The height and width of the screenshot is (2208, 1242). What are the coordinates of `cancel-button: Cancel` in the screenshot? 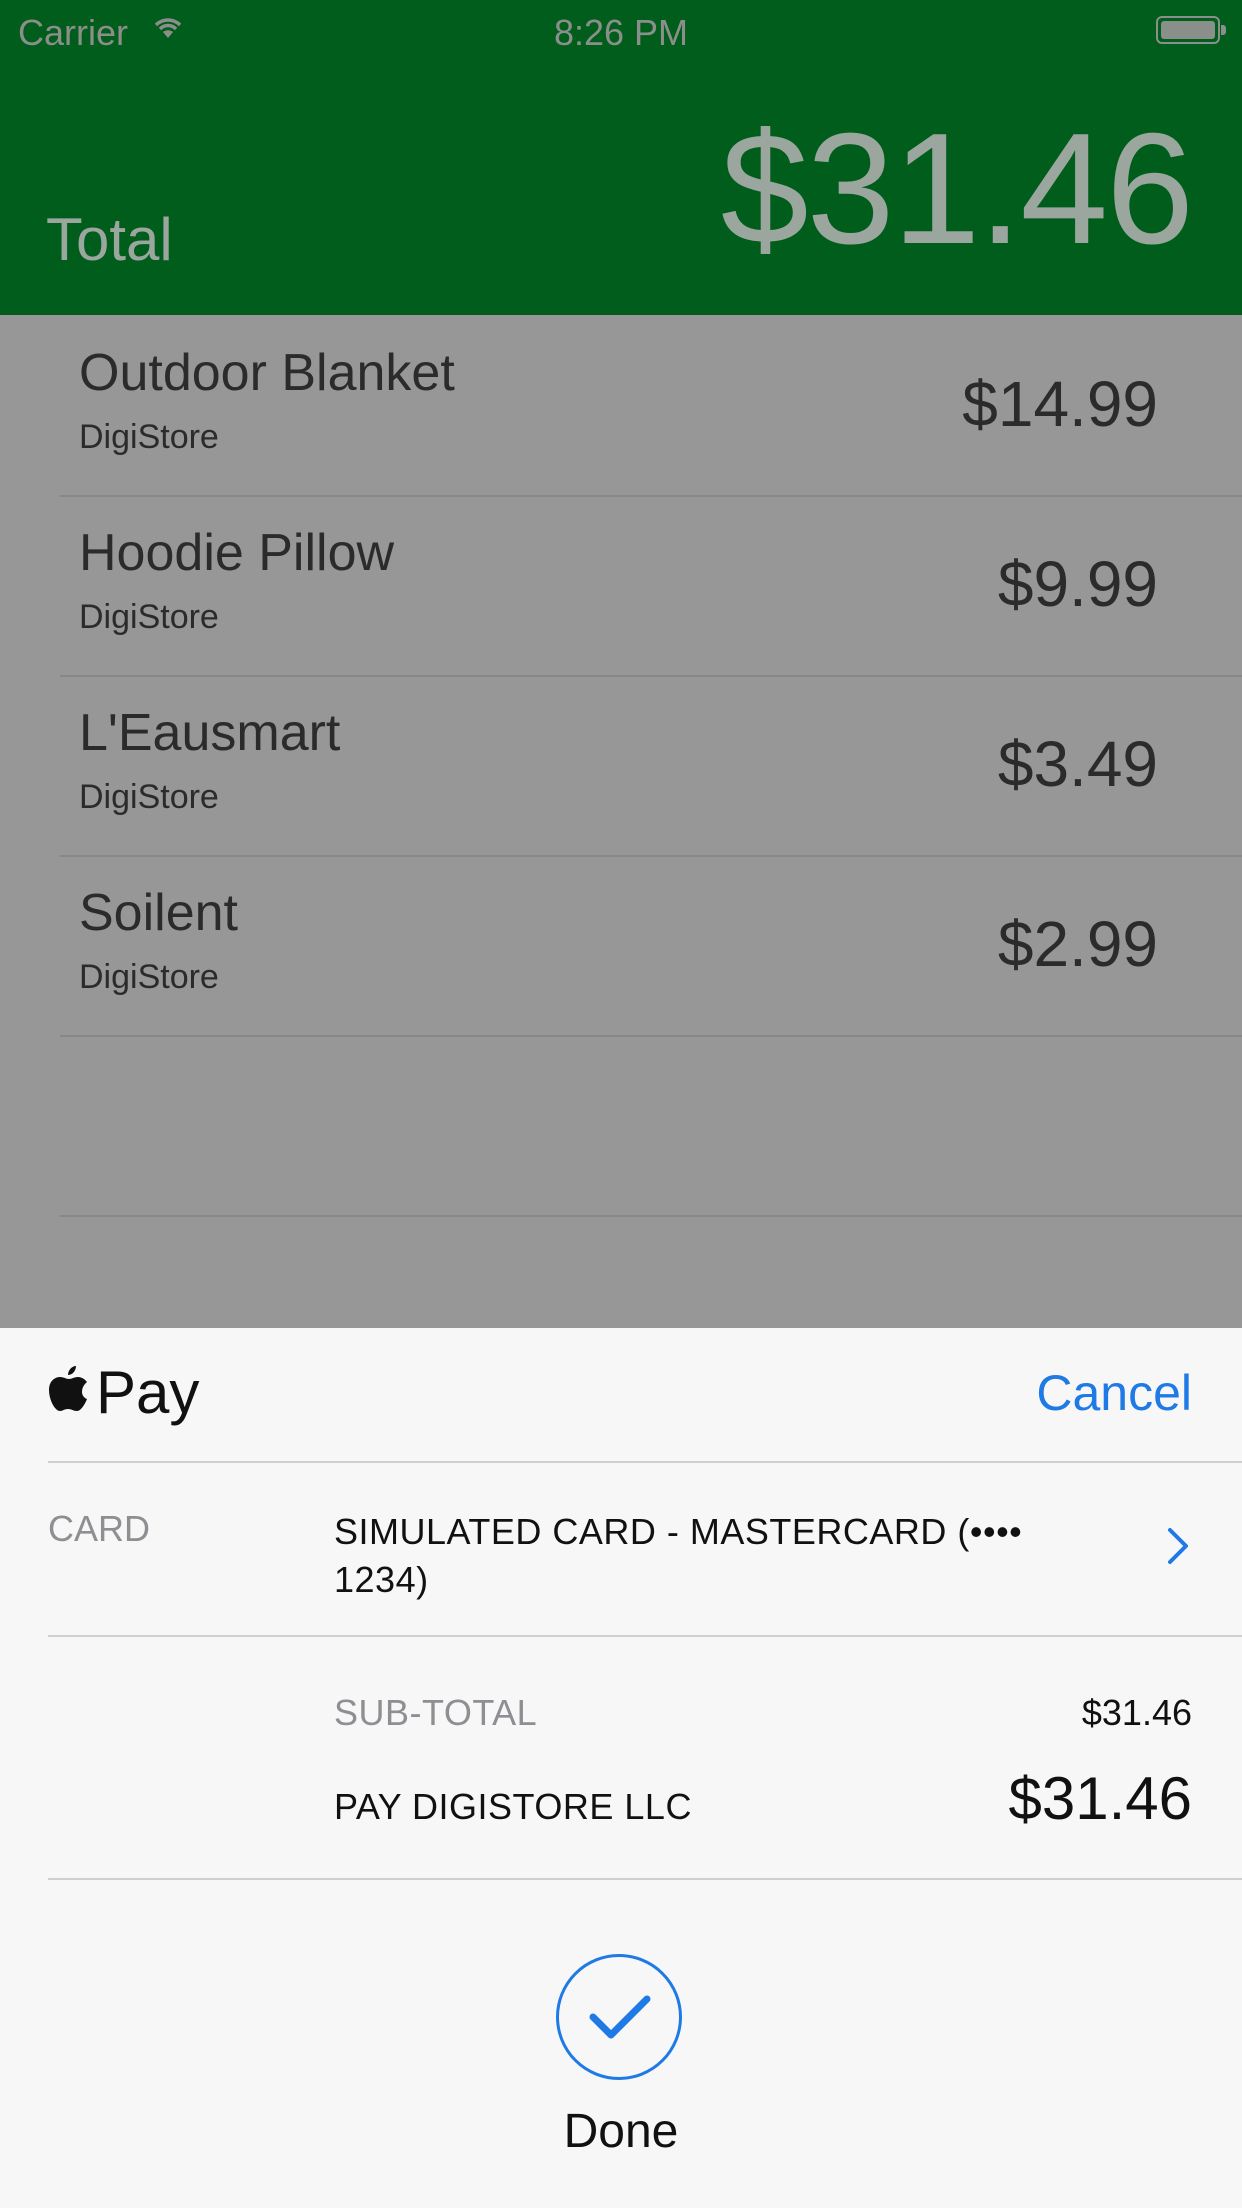 It's located at (1114, 1393).